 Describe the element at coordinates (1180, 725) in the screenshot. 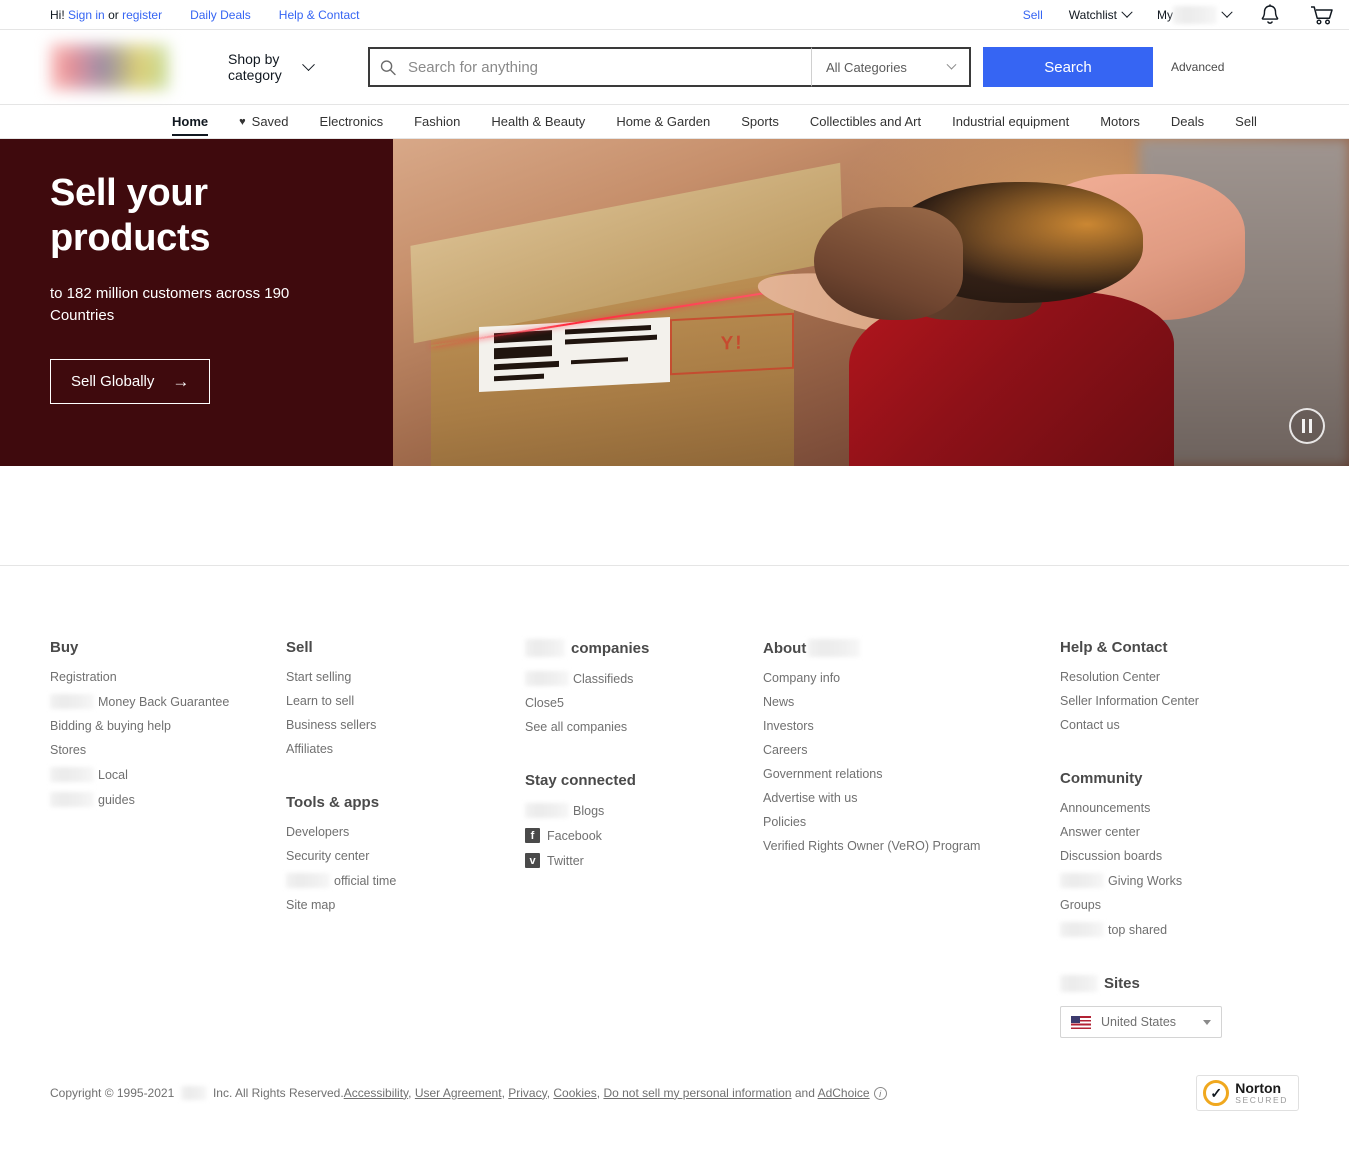

I see `footer-link: Contact us` at that location.